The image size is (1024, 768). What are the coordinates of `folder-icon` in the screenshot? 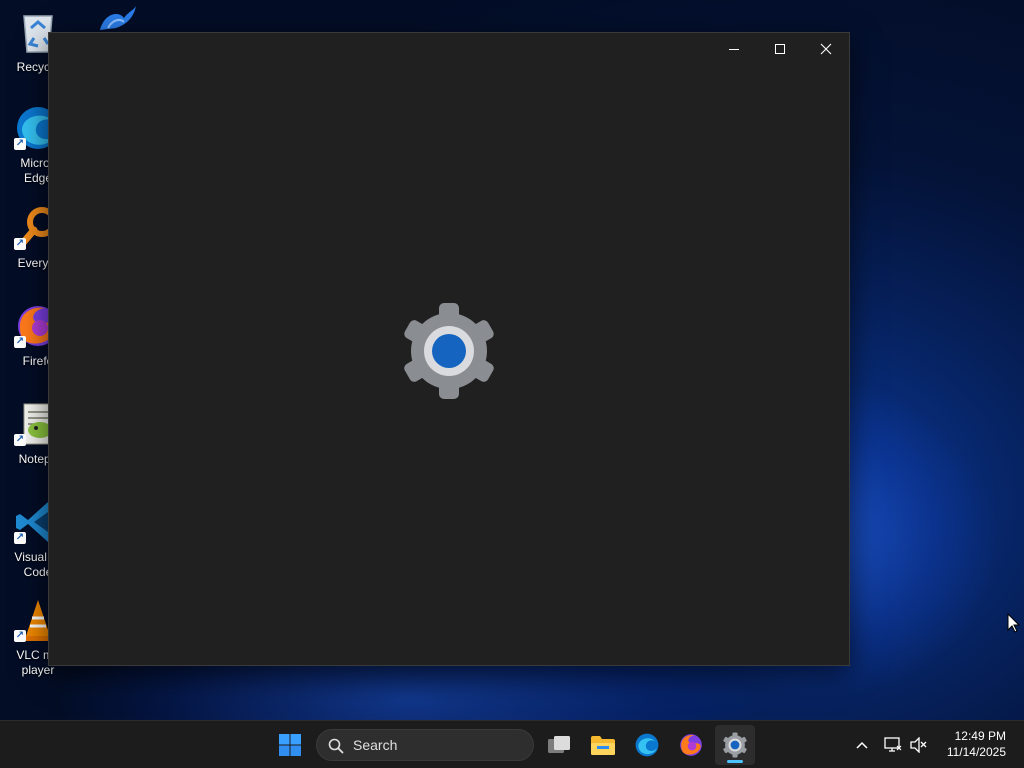 It's located at (603, 745).